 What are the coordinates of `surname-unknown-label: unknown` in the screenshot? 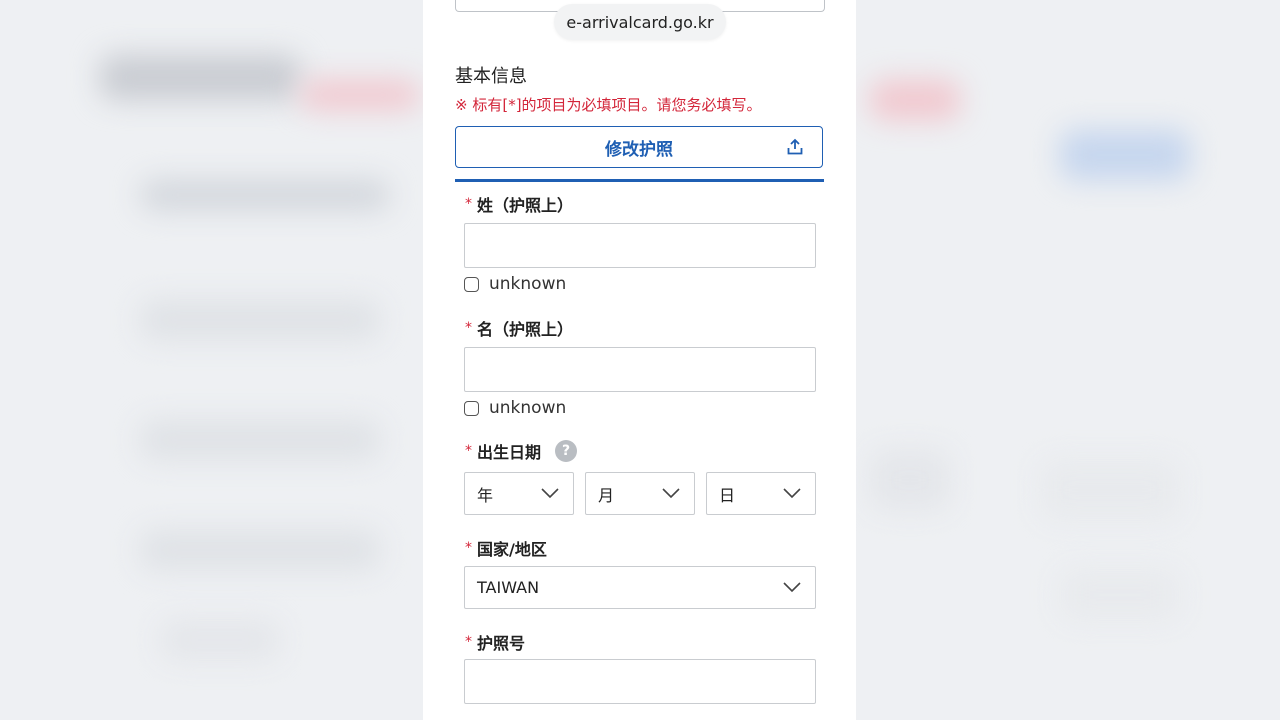 It's located at (528, 284).